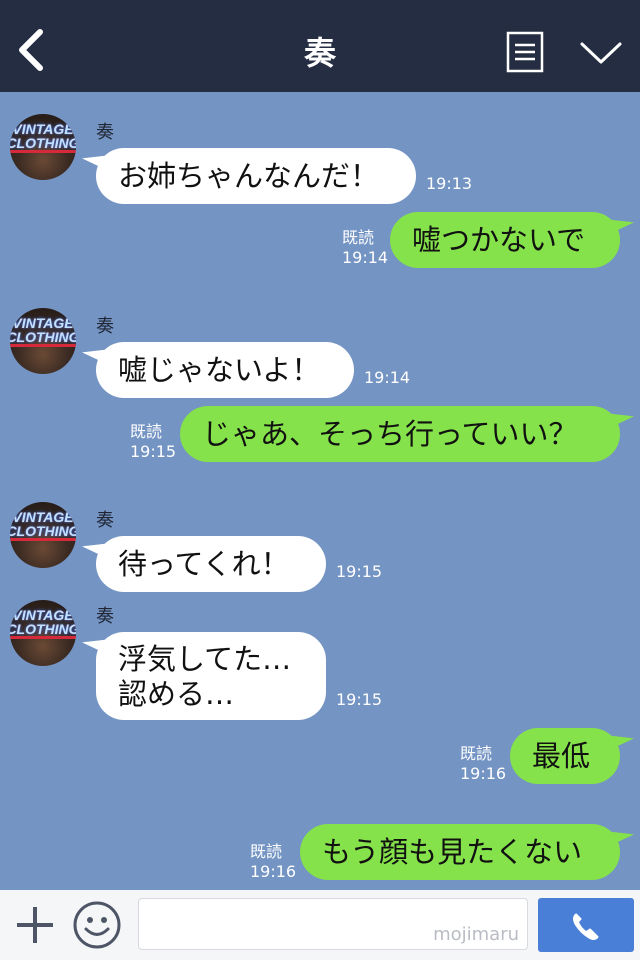 The image size is (640, 960). I want to click on message-bubble-incoming: お姉ちゃんなんだ！, so click(256, 176).